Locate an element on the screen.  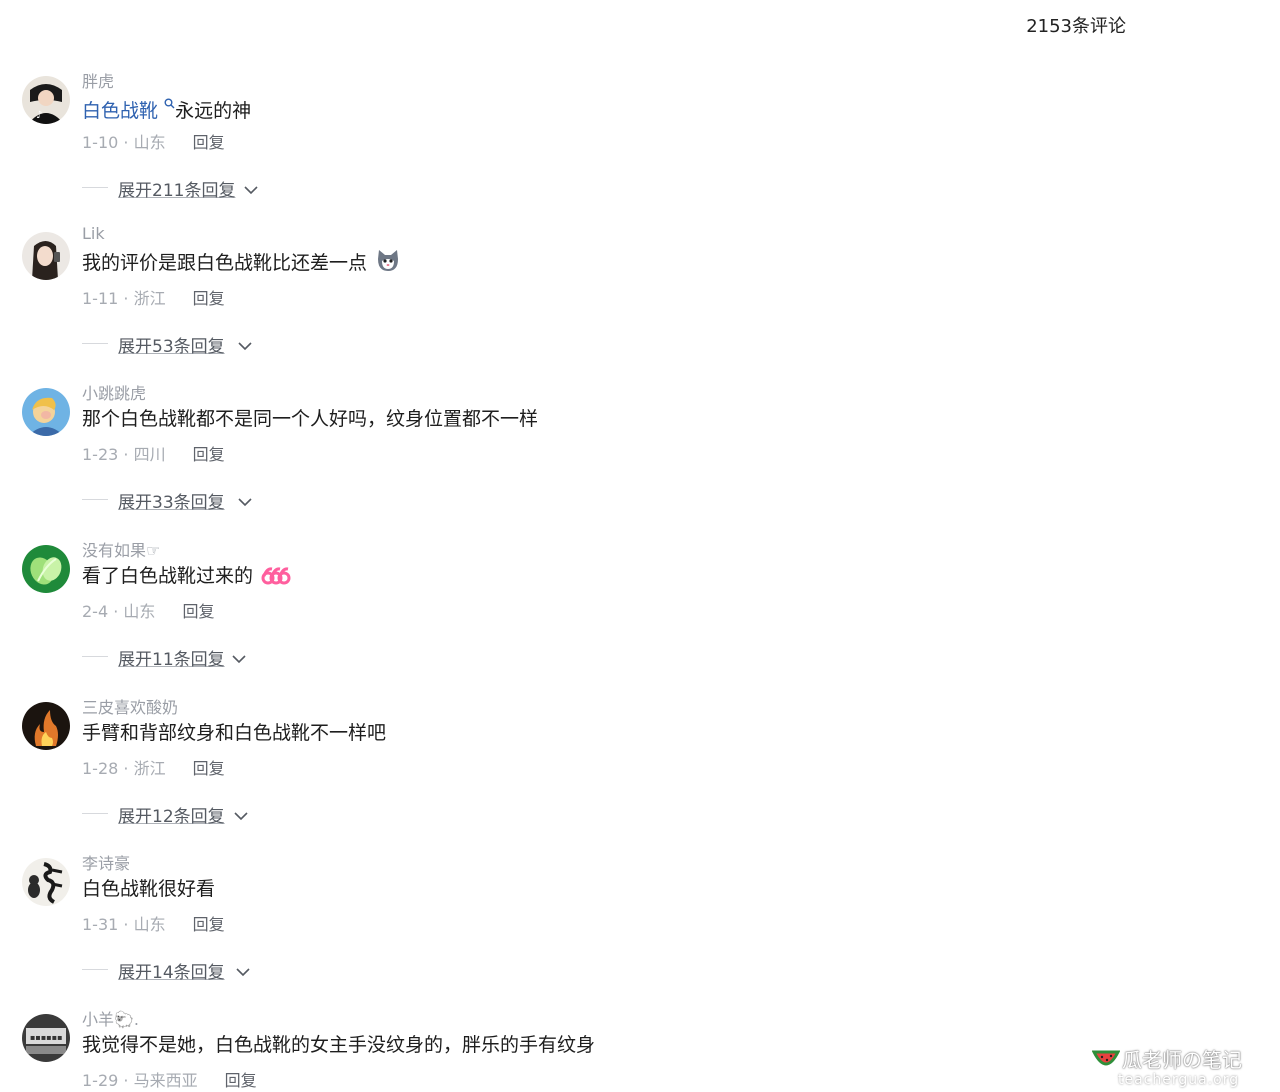
comment-item: ♪ 胖虎 白色战靴 永远的神 1-10 · 山东 回复 展开211条回复 is located at coordinates (640, 144).